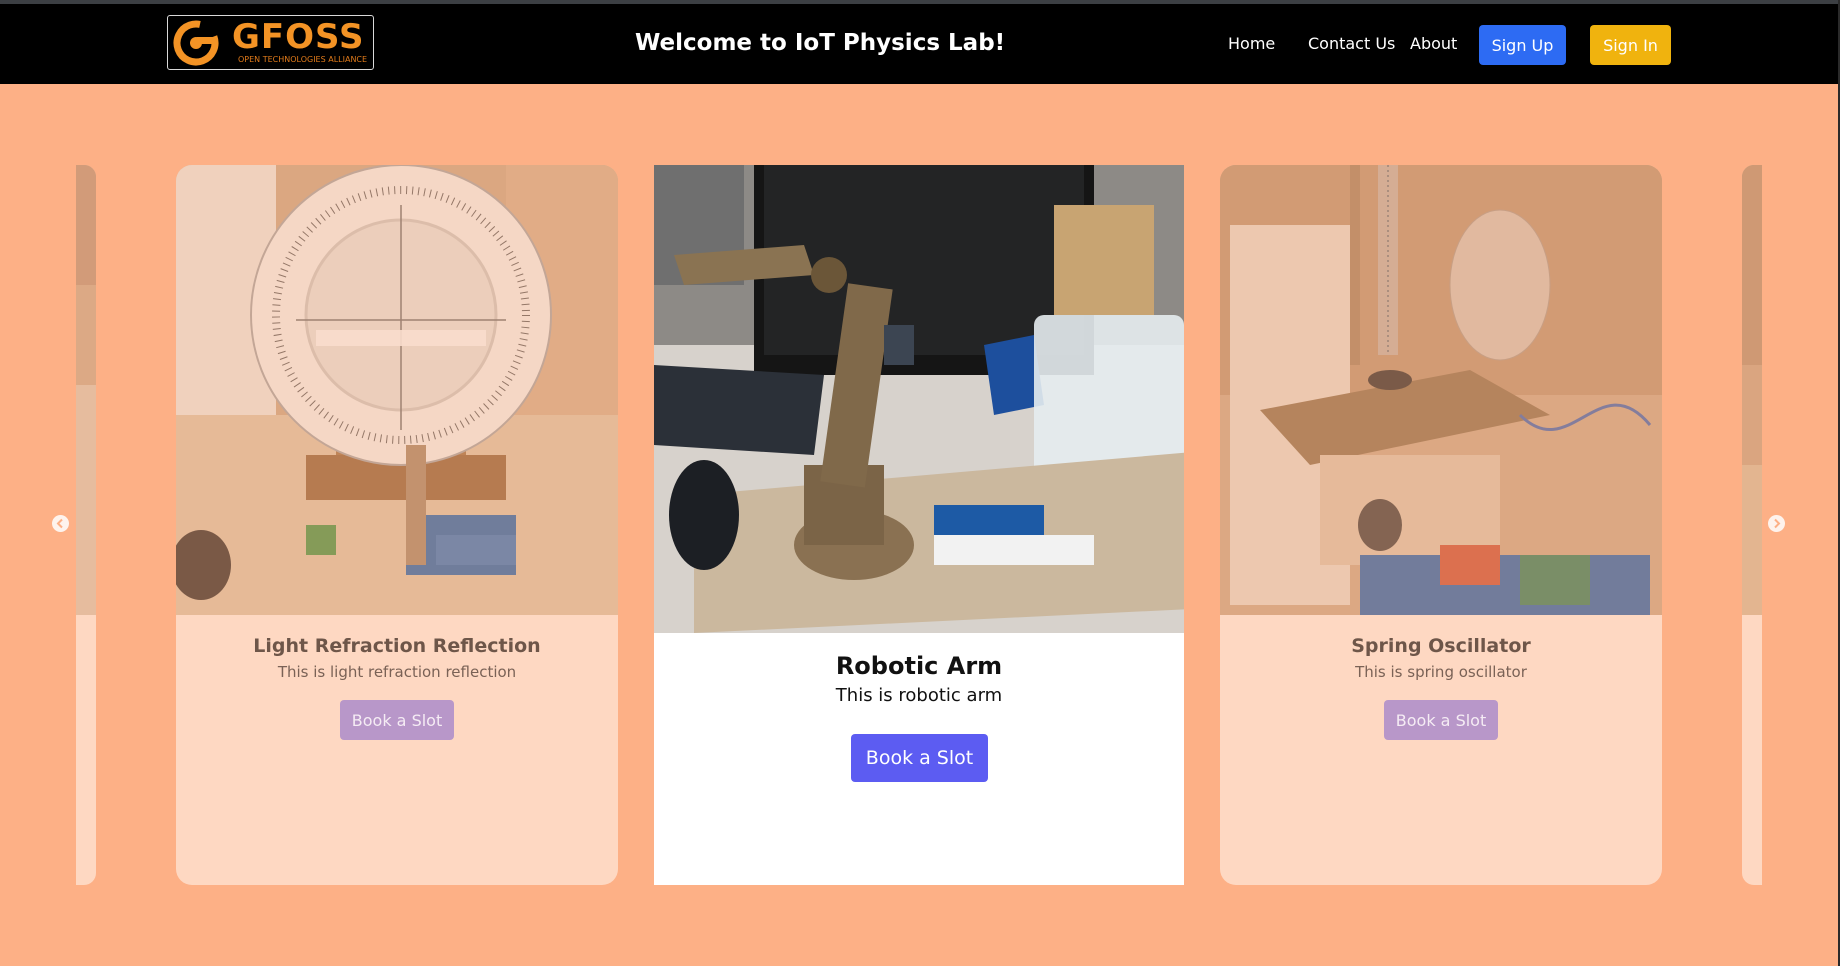 This screenshot has width=1840, height=966. What do you see at coordinates (397, 672) in the screenshot?
I see `card-description: This is light refraction reflection` at bounding box center [397, 672].